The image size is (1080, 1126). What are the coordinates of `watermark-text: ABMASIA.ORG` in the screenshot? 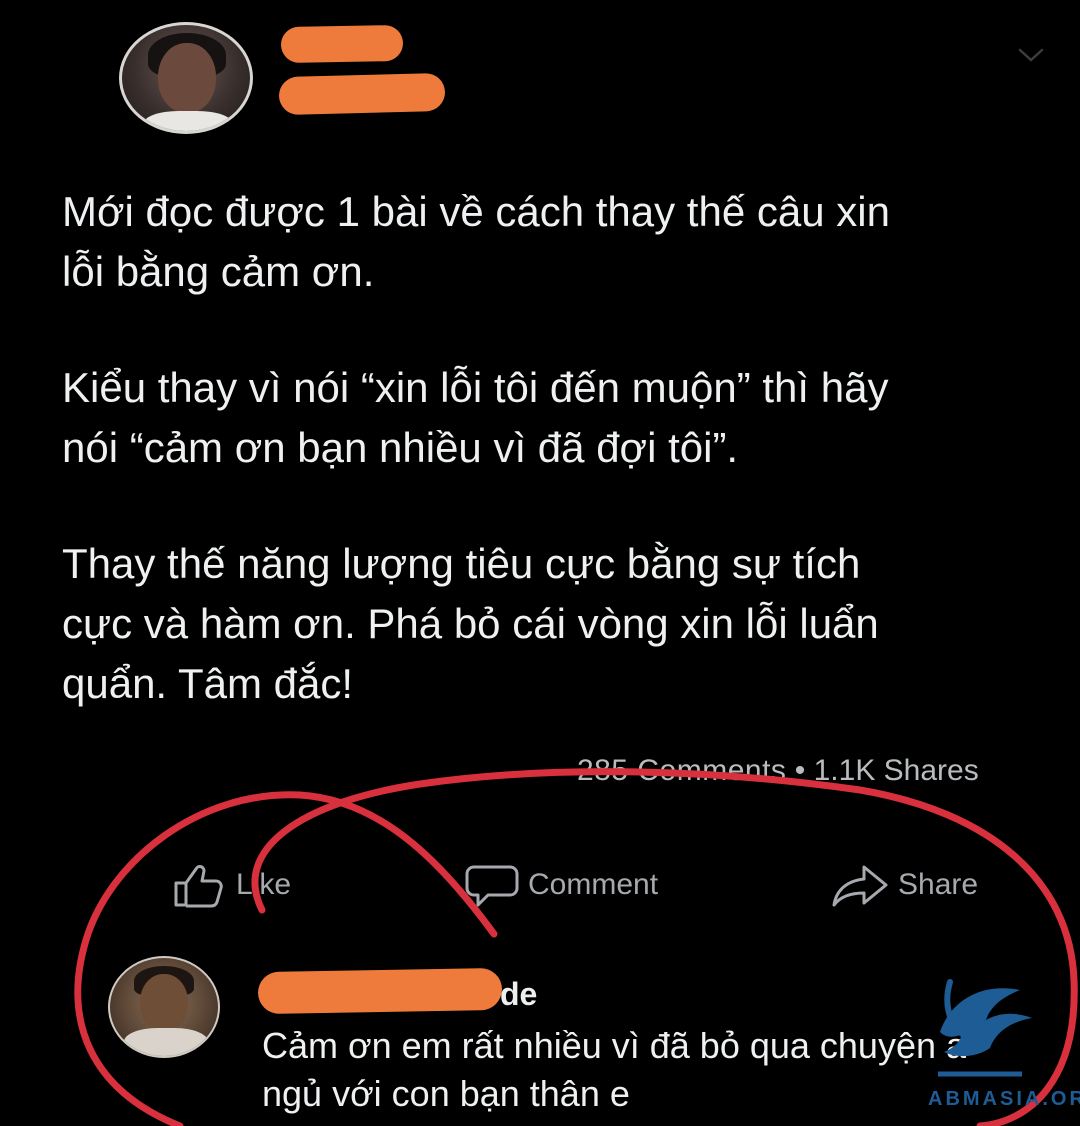 It's located at (1004, 1099).